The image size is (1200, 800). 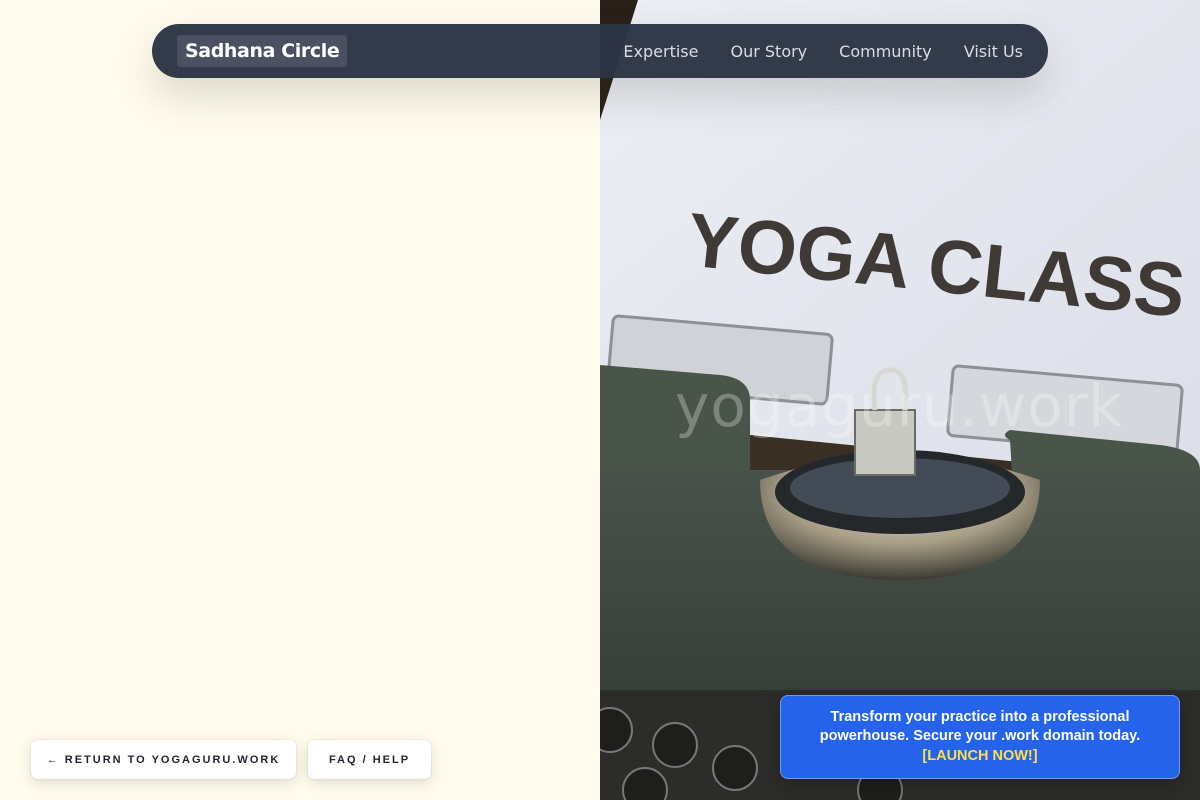 I want to click on nav-link-community: Community, so click(x=885, y=51).